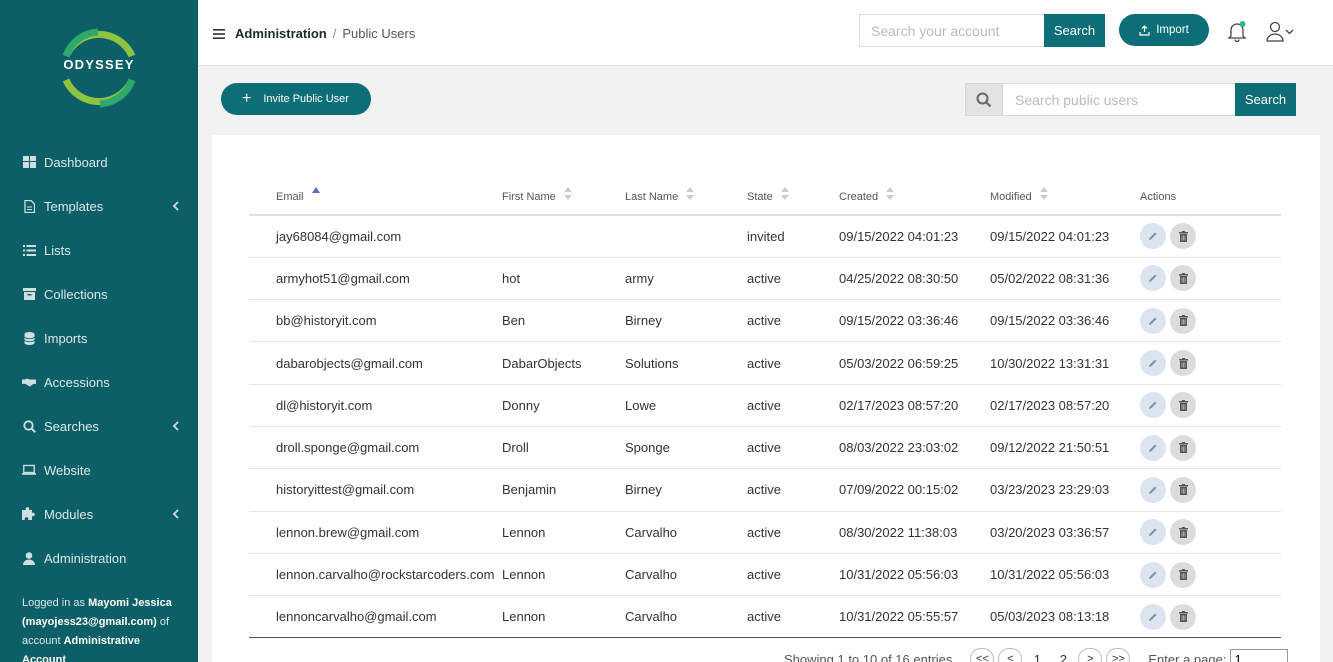  What do you see at coordinates (563, 363) in the screenshot?
I see `first-name-cell: DabarObjects` at bounding box center [563, 363].